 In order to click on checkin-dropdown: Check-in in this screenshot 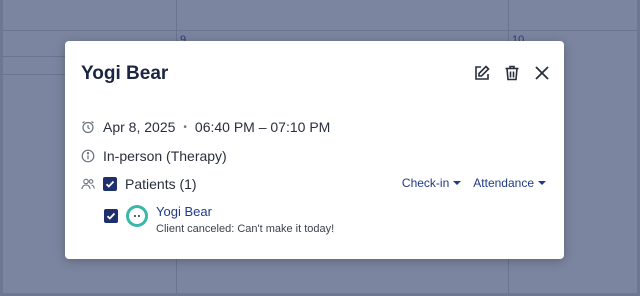, I will do `click(431, 183)`.